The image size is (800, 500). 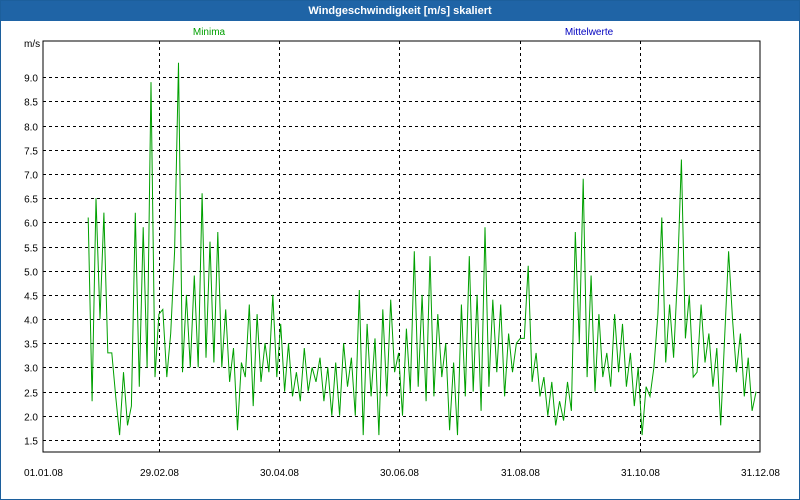 I want to click on y-tick-label: 3.0, so click(x=31, y=369).